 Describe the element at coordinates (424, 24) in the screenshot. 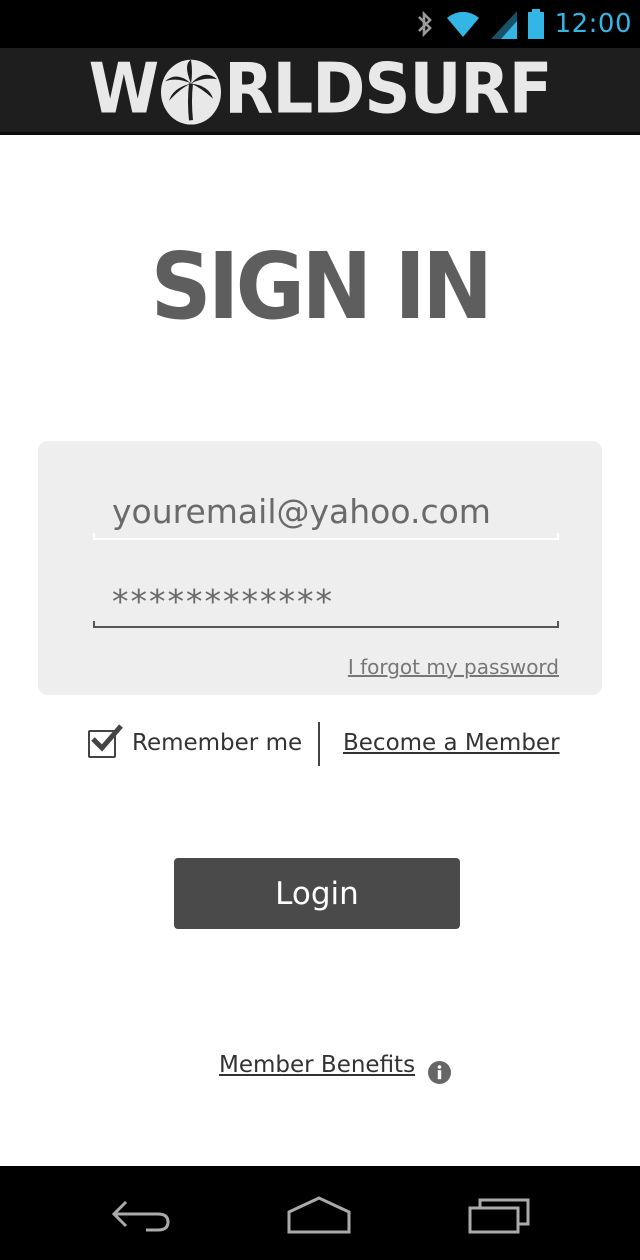

I see `bluetooth-icon` at that location.